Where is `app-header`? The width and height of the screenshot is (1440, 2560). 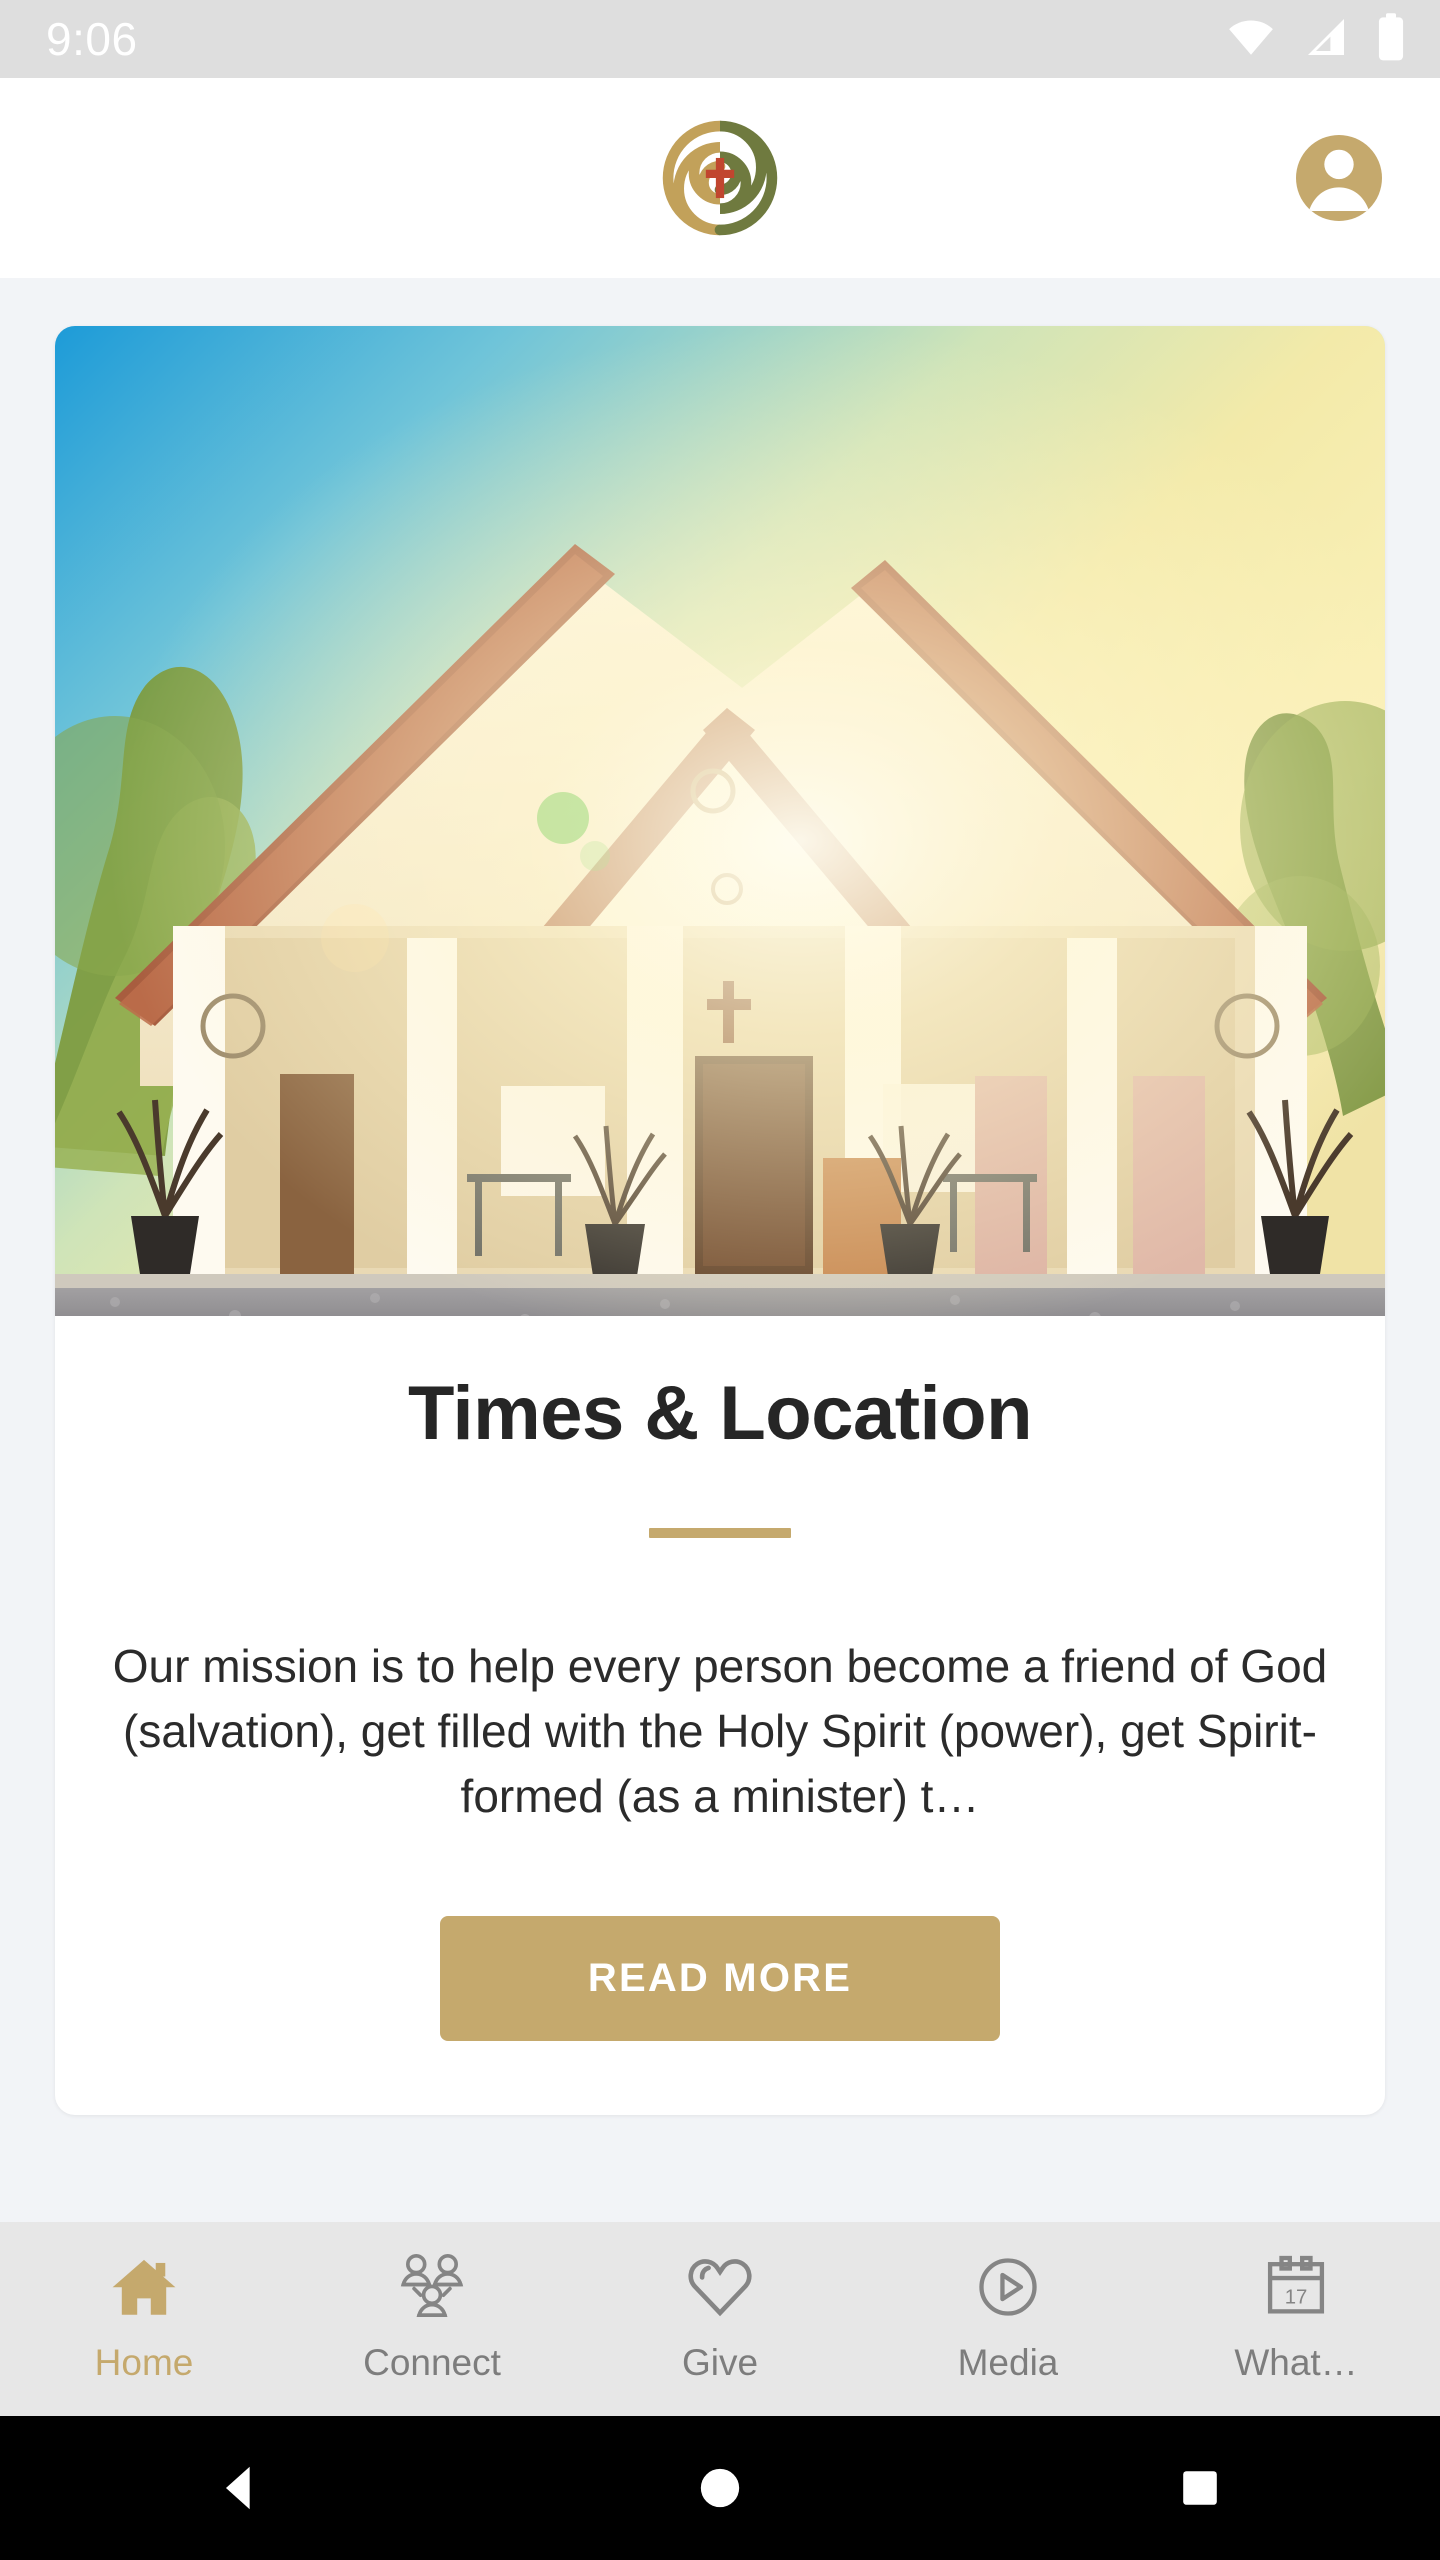
app-header is located at coordinates (720, 178).